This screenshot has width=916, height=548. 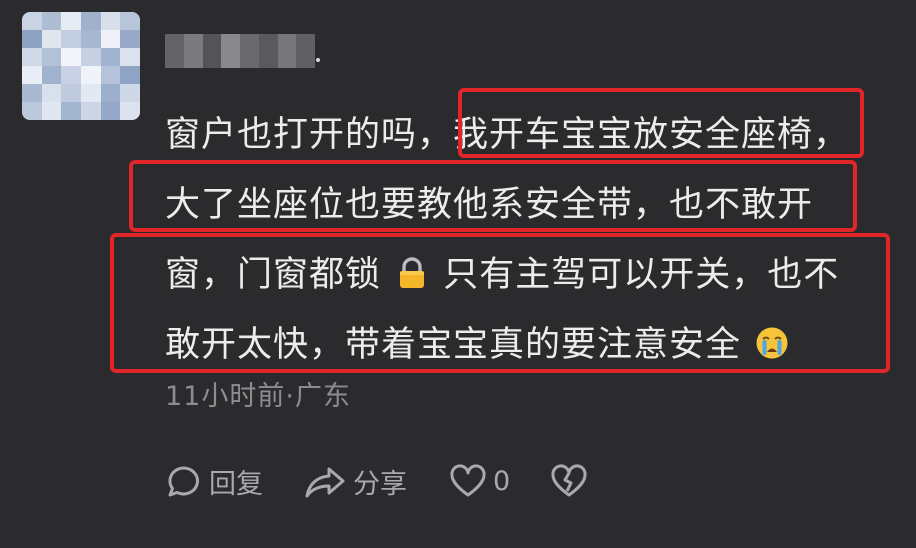 I want to click on heart-icon, so click(x=468, y=479).